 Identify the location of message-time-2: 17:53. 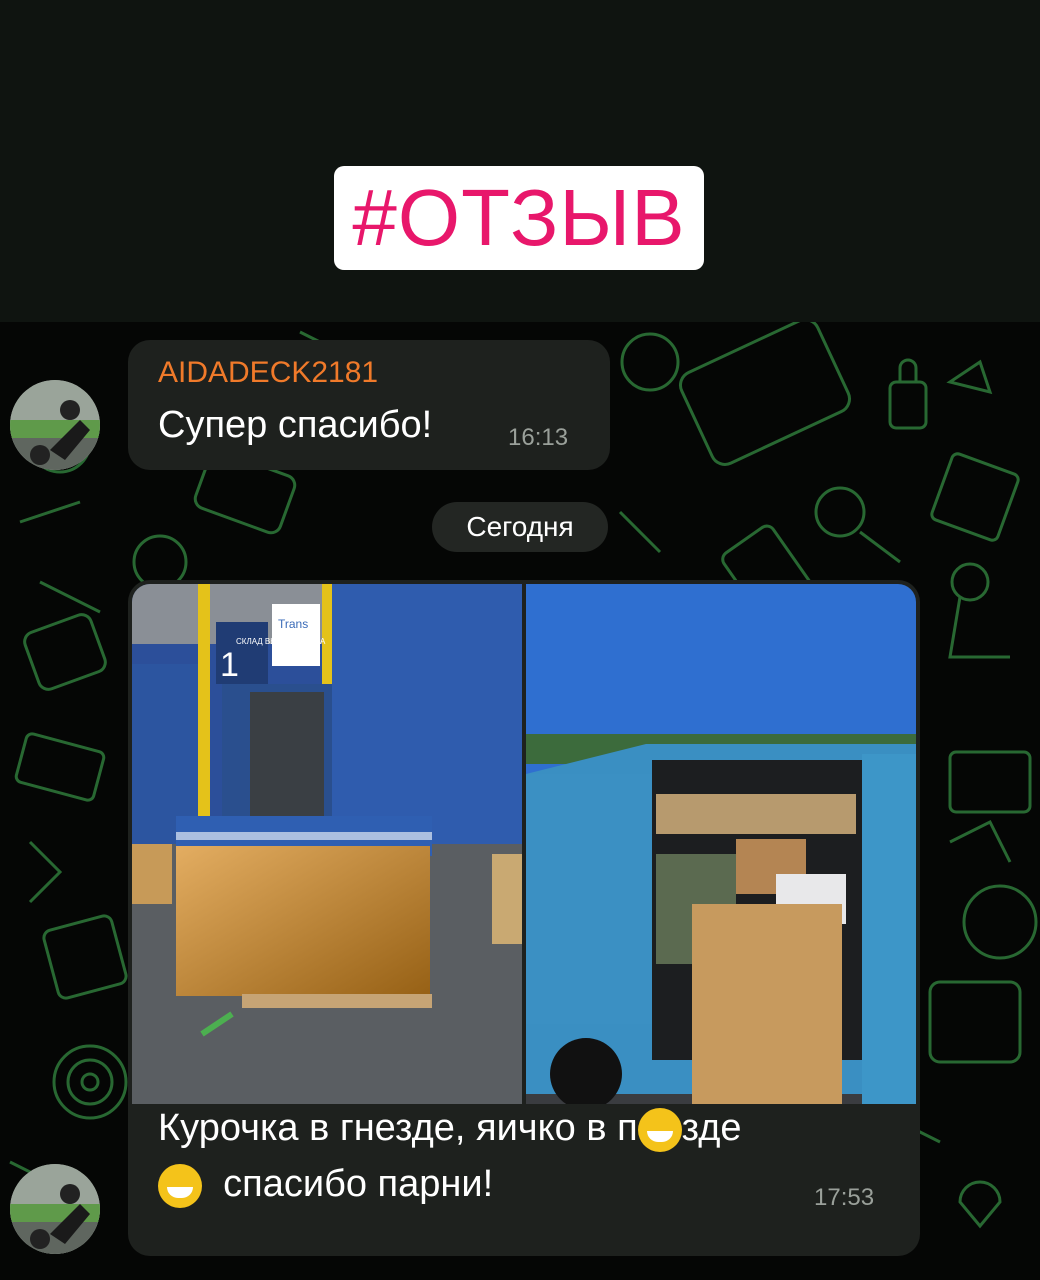
(844, 1197).